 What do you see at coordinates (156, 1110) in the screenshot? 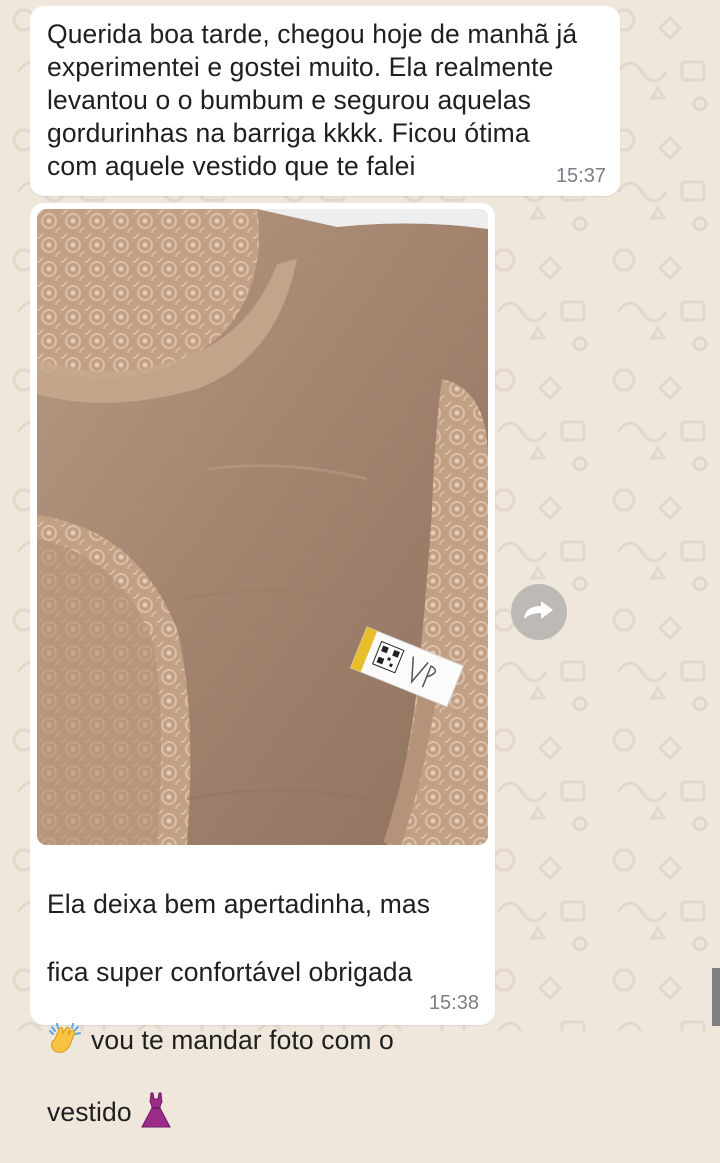
I see `dress-emoji` at bounding box center [156, 1110].